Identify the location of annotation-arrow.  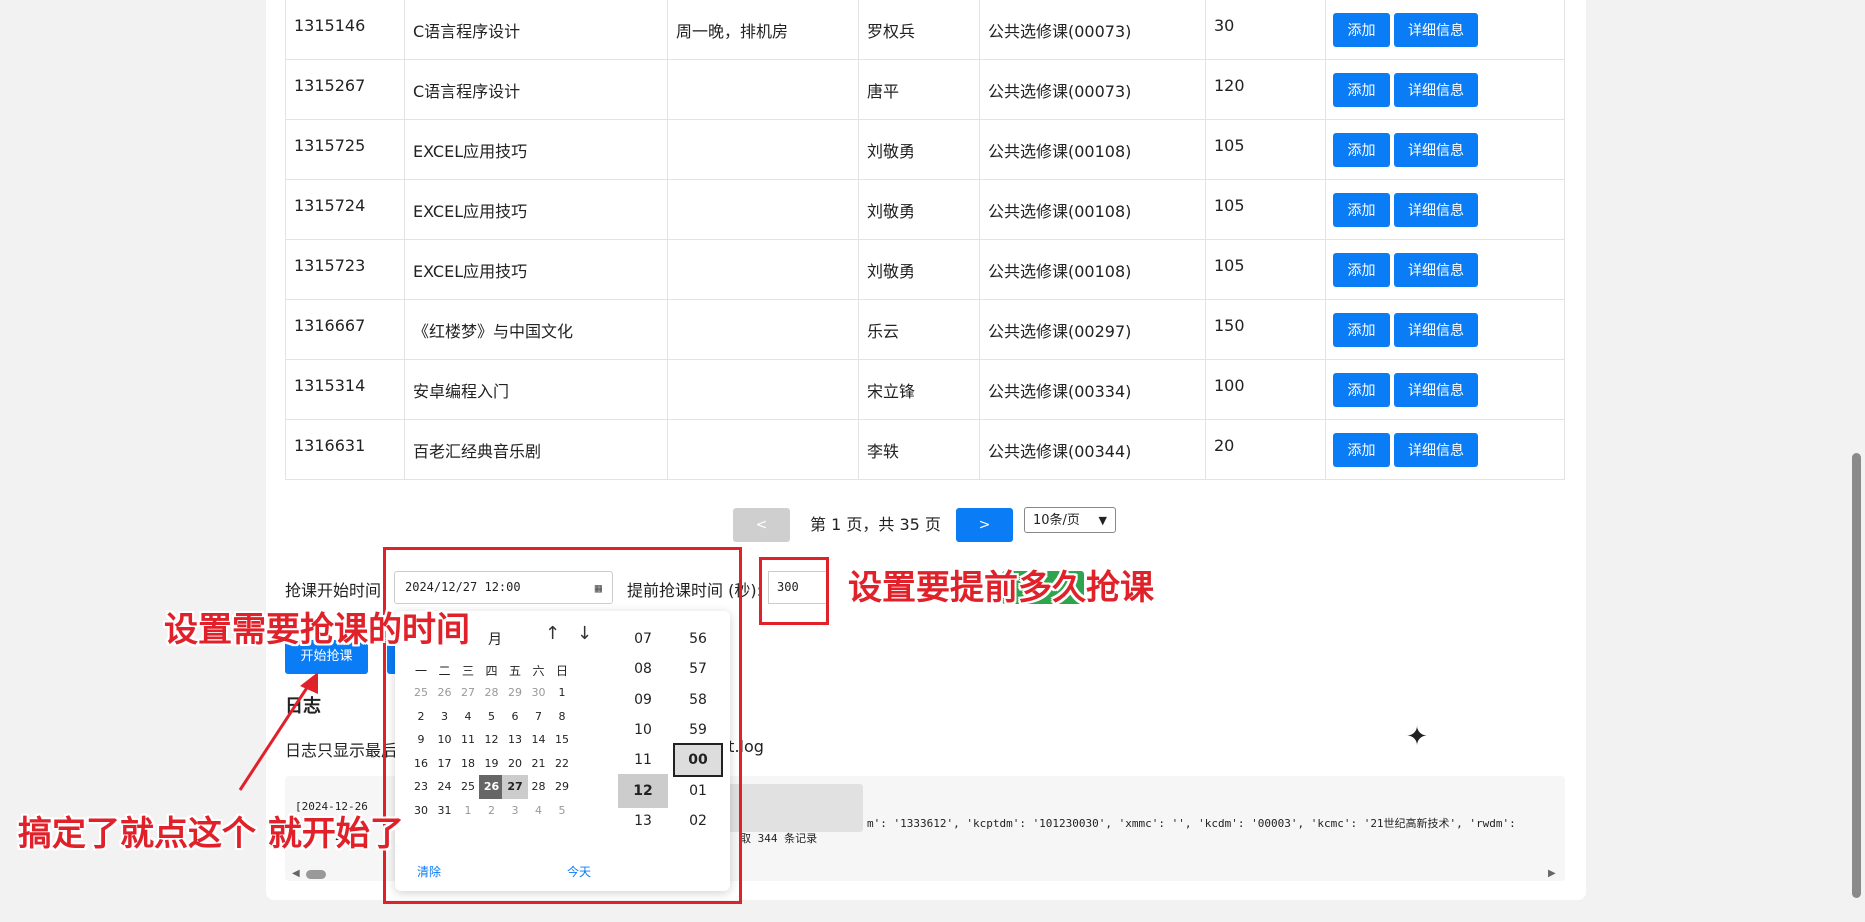
(278, 731).